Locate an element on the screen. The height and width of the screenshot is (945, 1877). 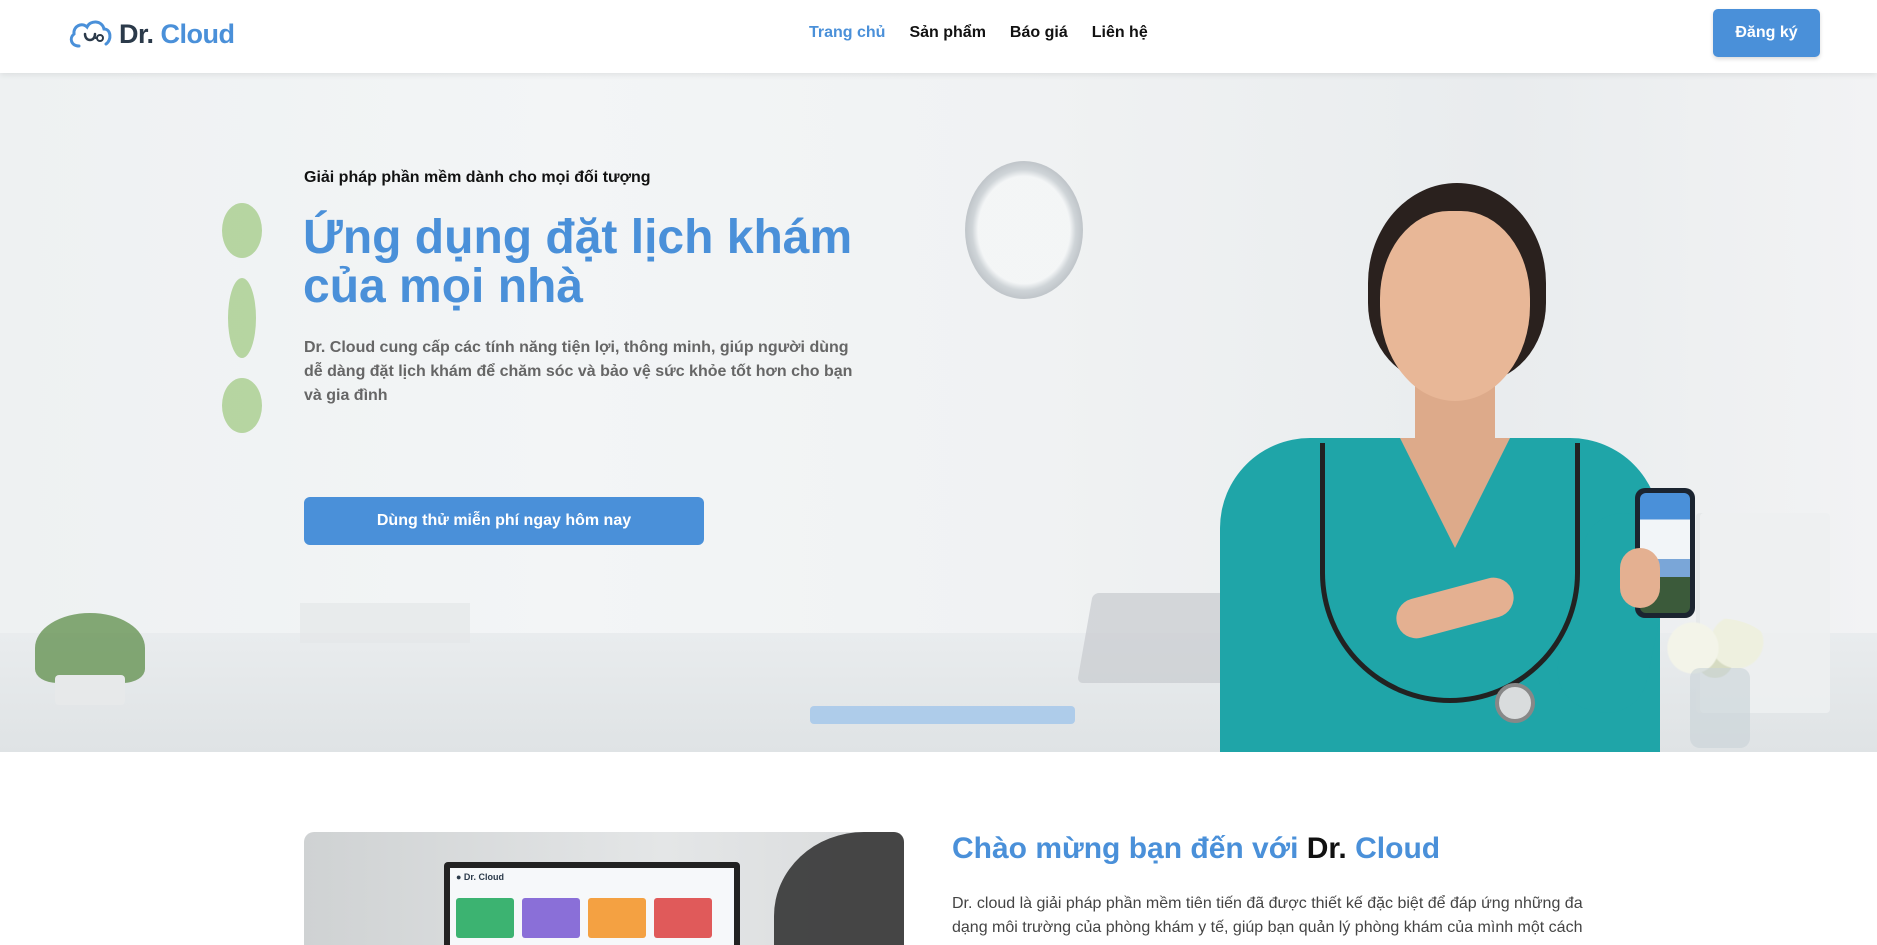
logo-dr: Dr. is located at coordinates (136, 33).